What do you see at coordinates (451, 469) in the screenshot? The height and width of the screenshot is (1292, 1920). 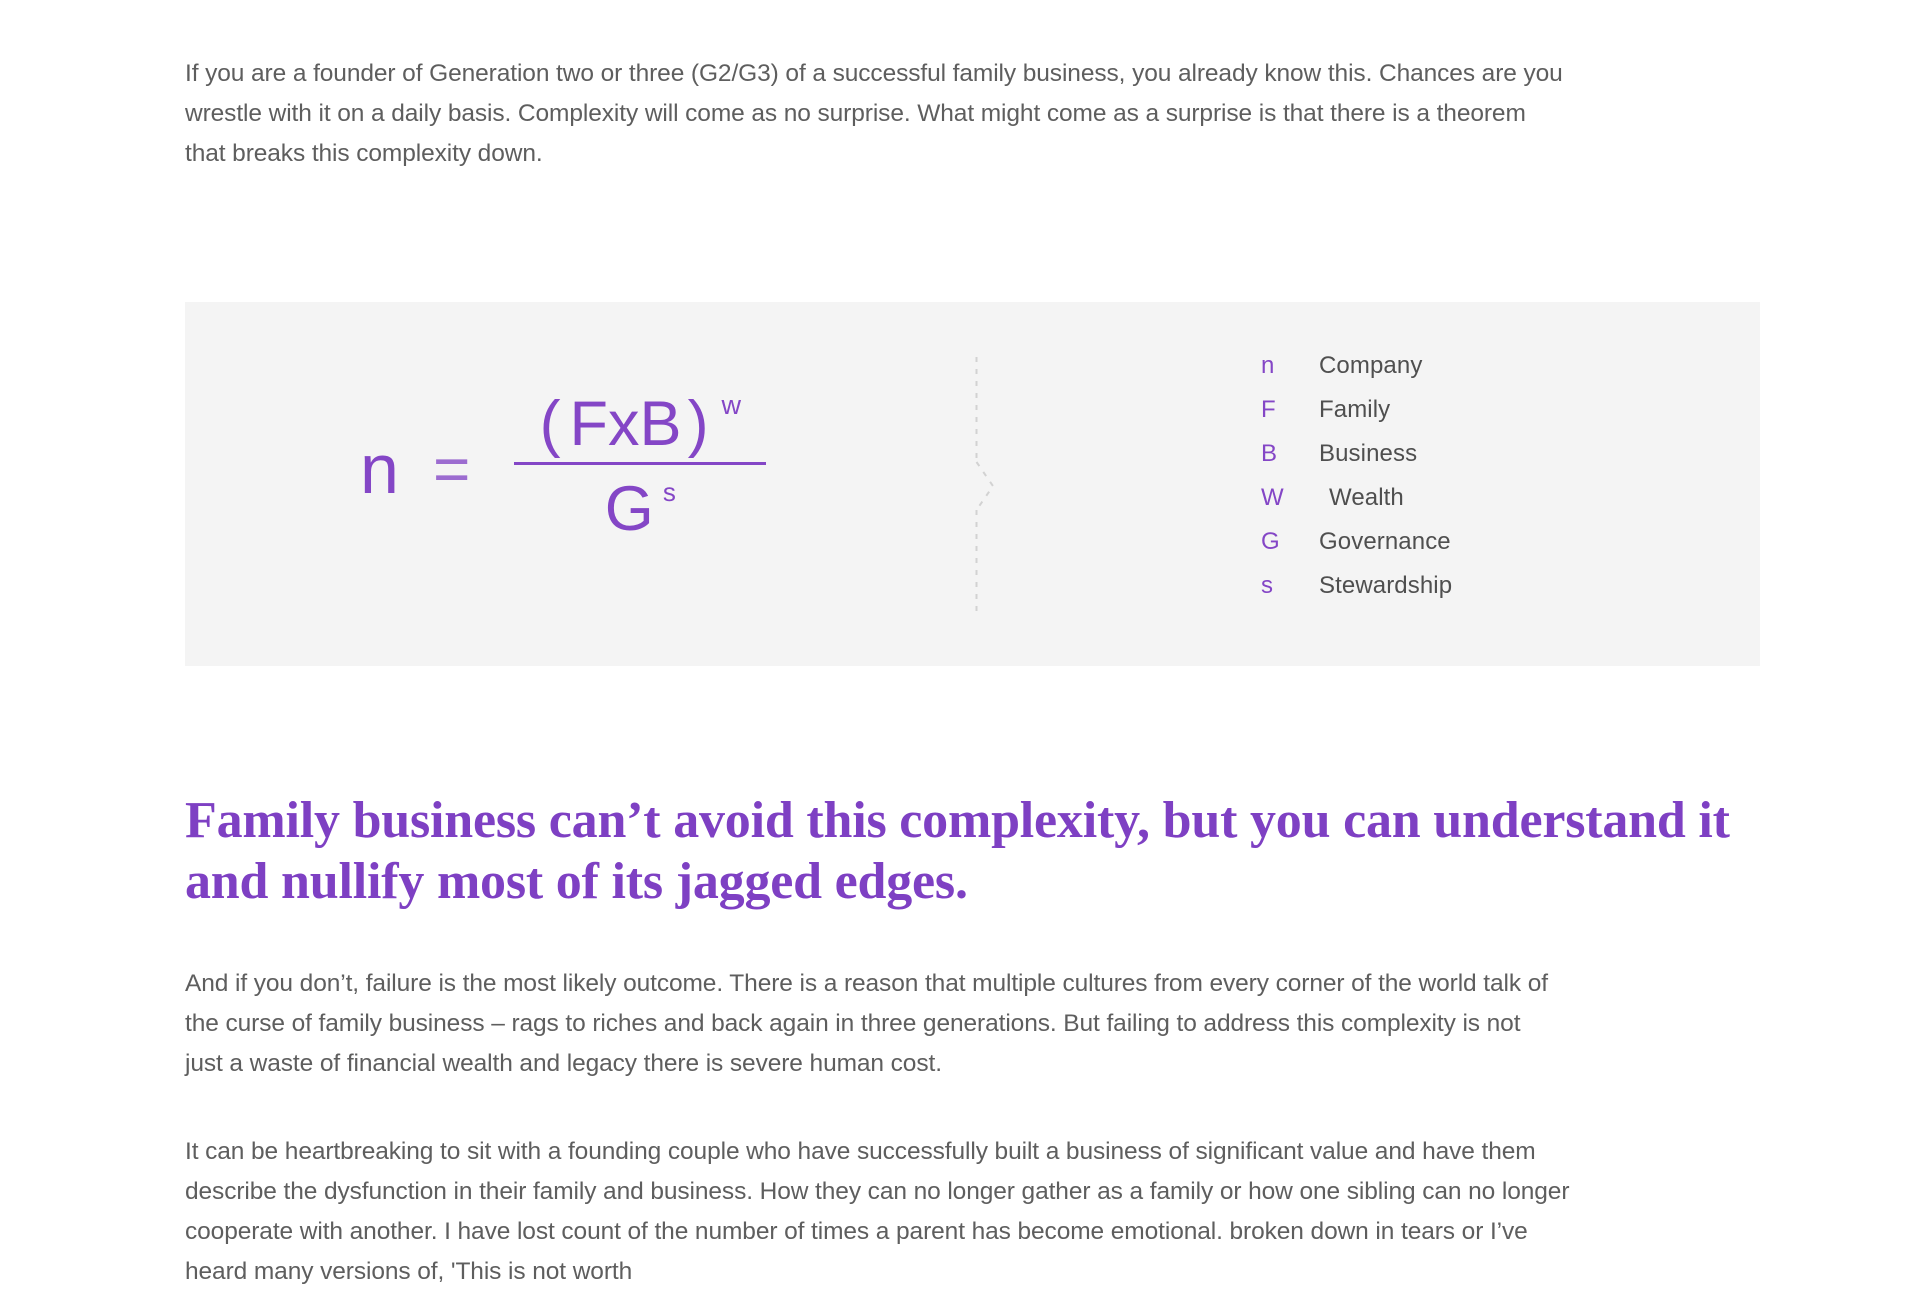 I see `formula-equals-sign: =` at bounding box center [451, 469].